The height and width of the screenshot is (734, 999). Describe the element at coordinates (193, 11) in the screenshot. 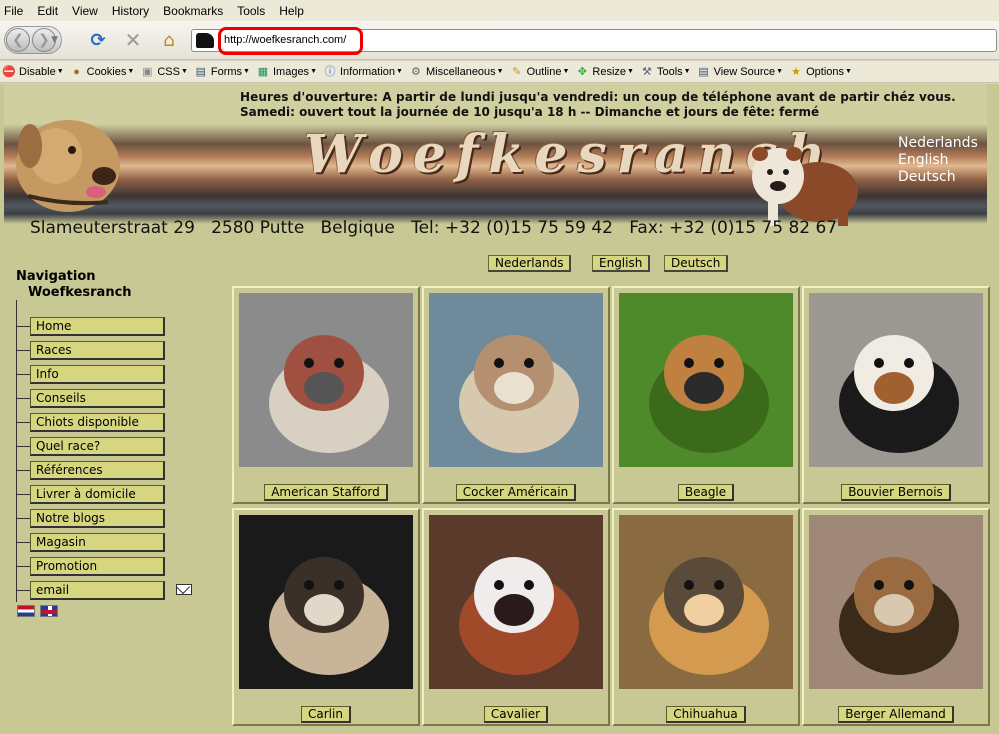

I see `menu-bookmarks: Bookmarks` at that location.